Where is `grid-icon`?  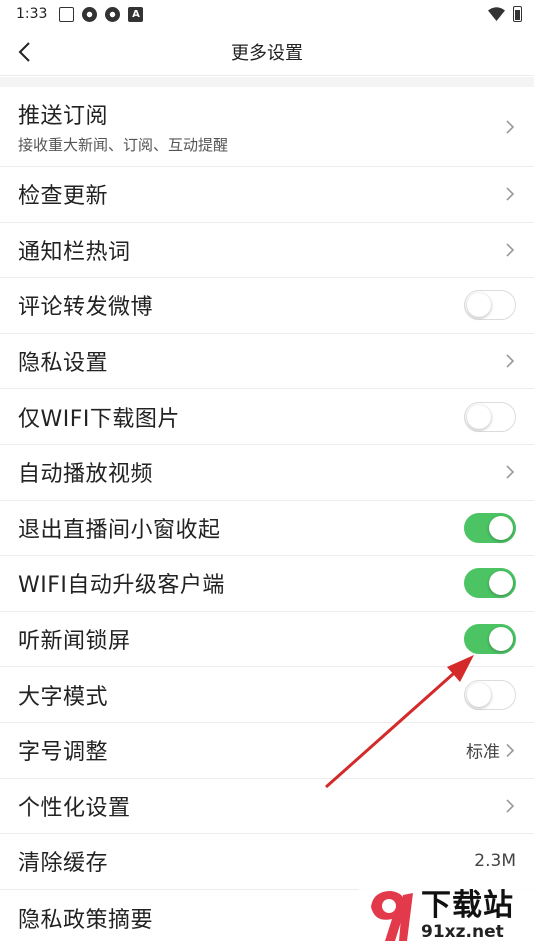
grid-icon is located at coordinates (67, 14).